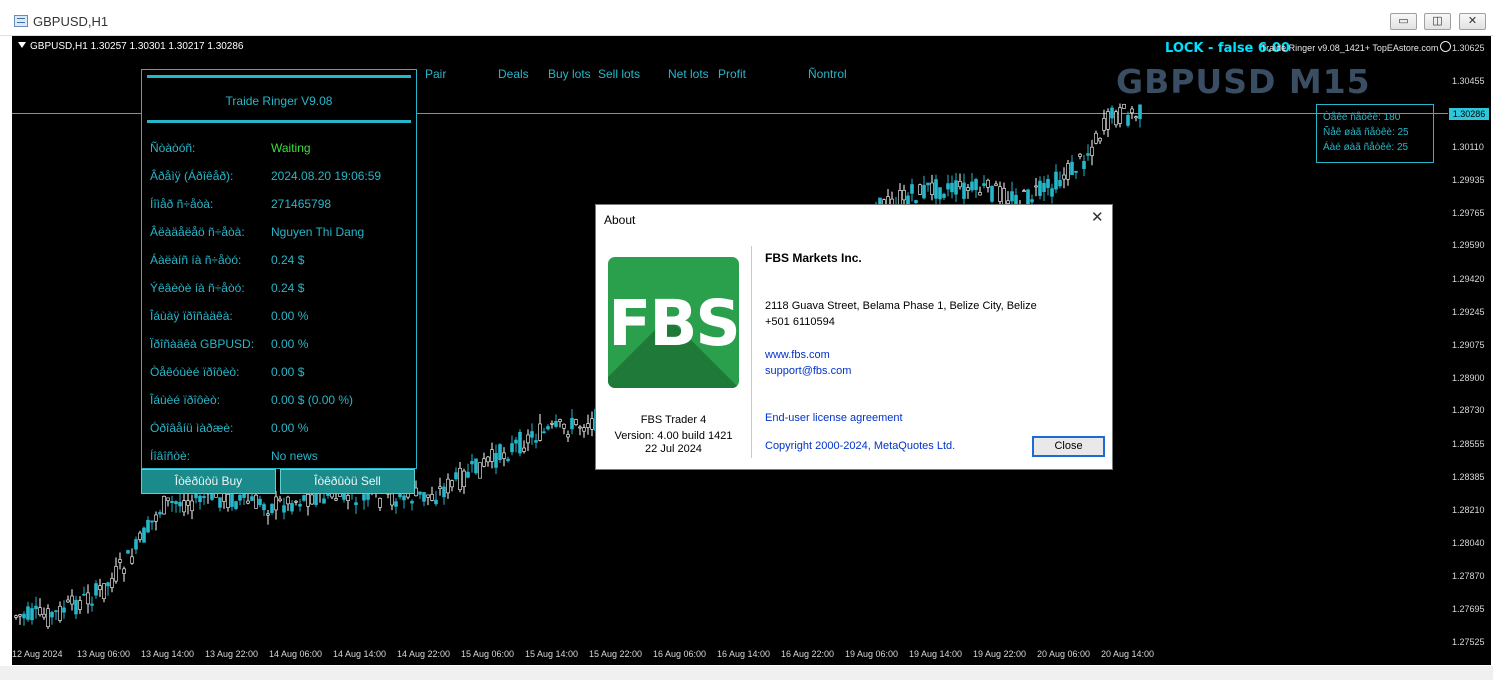  Describe the element at coordinates (569, 74) in the screenshot. I see `column-buy-lots: Buy lots` at that location.